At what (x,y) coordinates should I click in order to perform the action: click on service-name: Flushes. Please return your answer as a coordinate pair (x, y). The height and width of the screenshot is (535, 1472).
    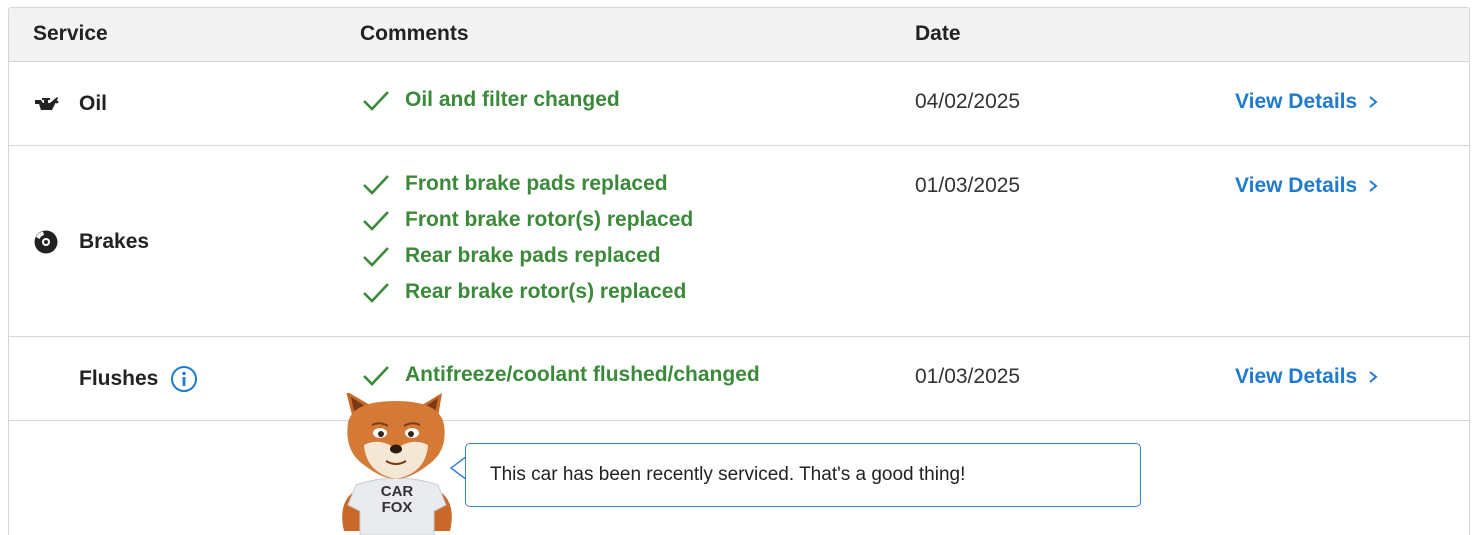
    Looking at the image, I should click on (119, 378).